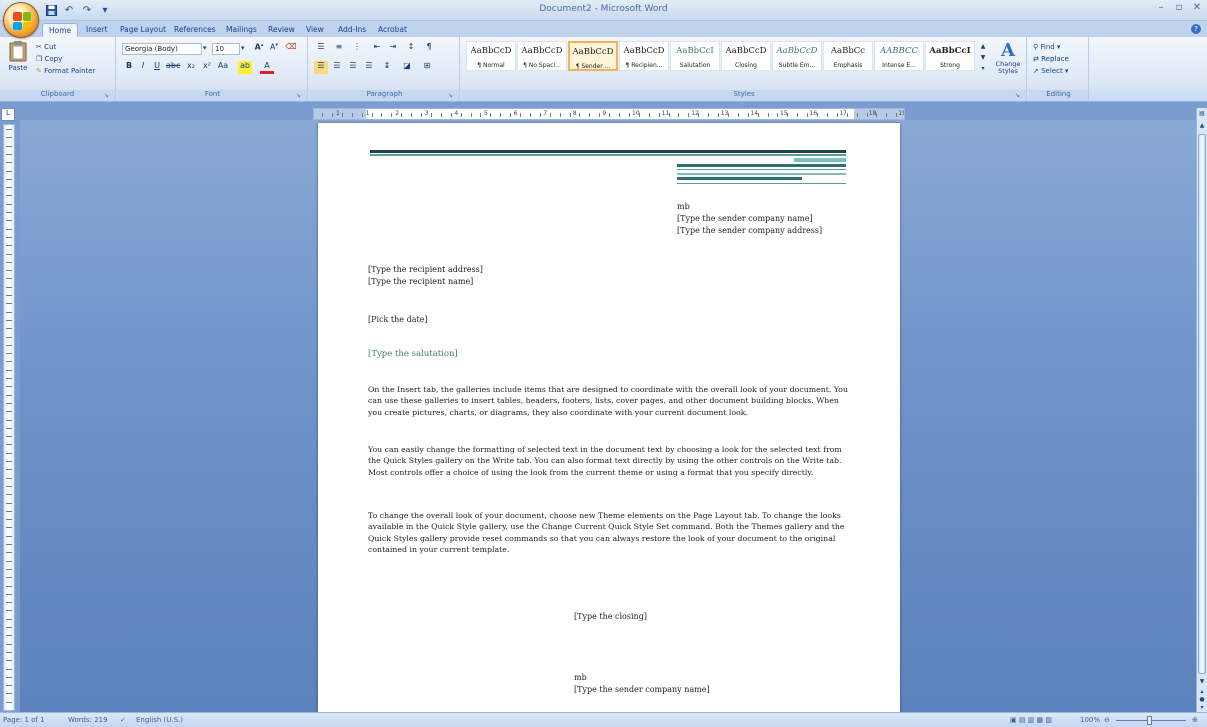 This screenshot has width=1207, height=727. Describe the element at coordinates (49, 59) in the screenshot. I see `copy-button: ❐ Copy` at that location.